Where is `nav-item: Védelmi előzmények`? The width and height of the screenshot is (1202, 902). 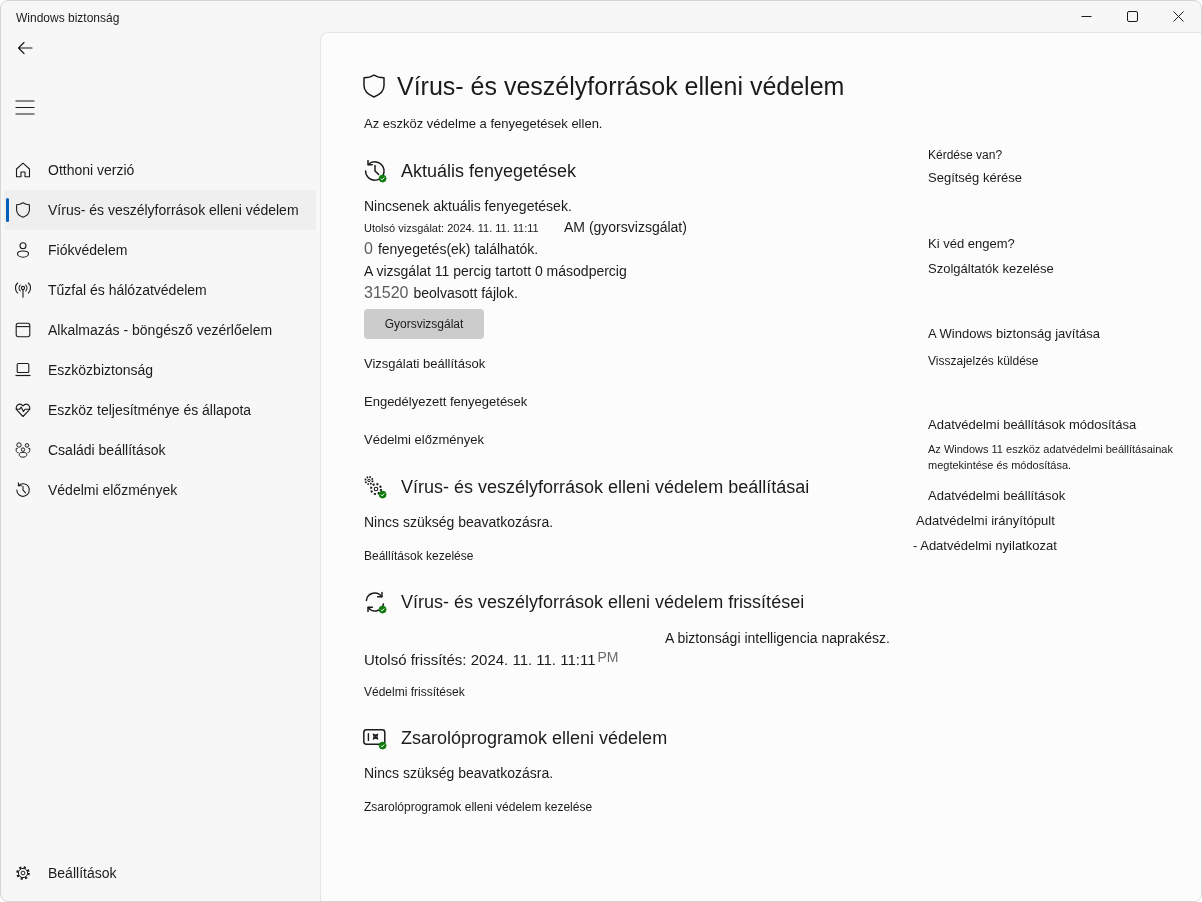
nav-item: Védelmi előzmények is located at coordinates (160, 490).